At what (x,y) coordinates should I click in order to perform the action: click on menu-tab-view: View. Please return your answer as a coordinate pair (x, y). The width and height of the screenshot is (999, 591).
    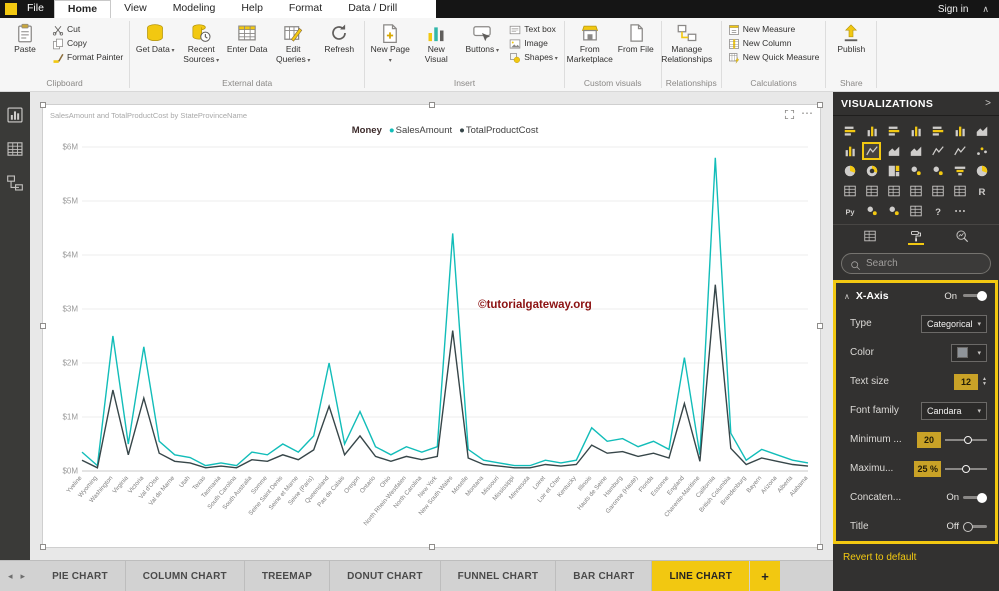
    Looking at the image, I should click on (135, 9).